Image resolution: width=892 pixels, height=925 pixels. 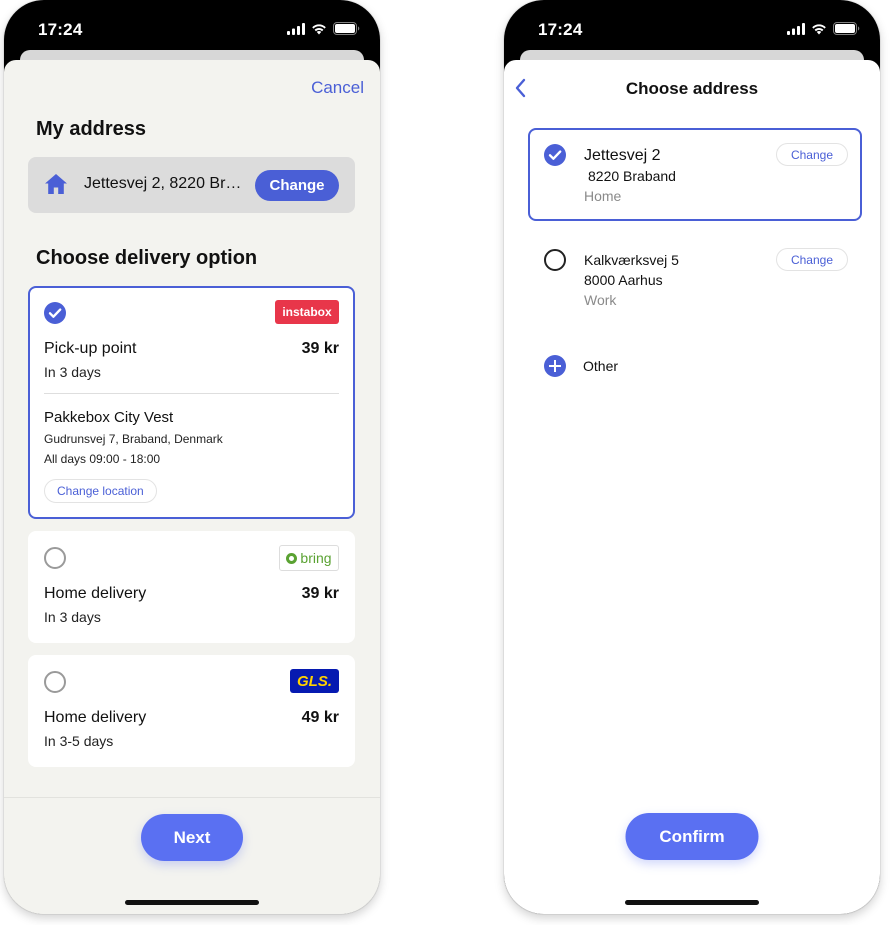 I want to click on address-option-home: Jettesvej 2 8220 Braband Home Change, so click(x=695, y=174).